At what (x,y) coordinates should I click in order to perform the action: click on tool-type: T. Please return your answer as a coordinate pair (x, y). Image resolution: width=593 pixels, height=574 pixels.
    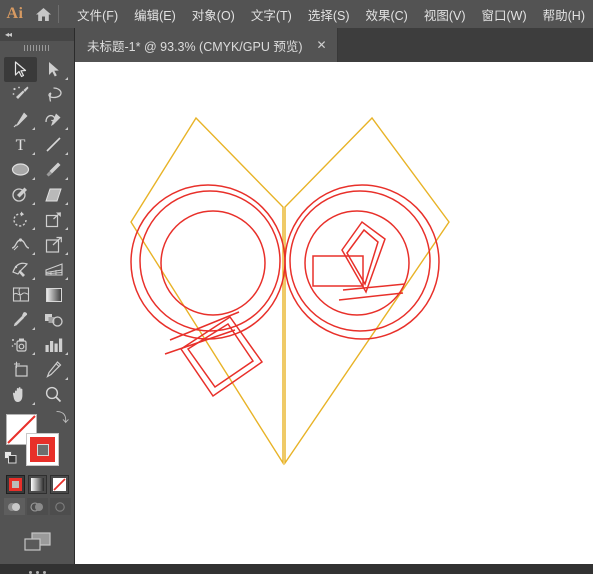
    Looking at the image, I should click on (20, 144).